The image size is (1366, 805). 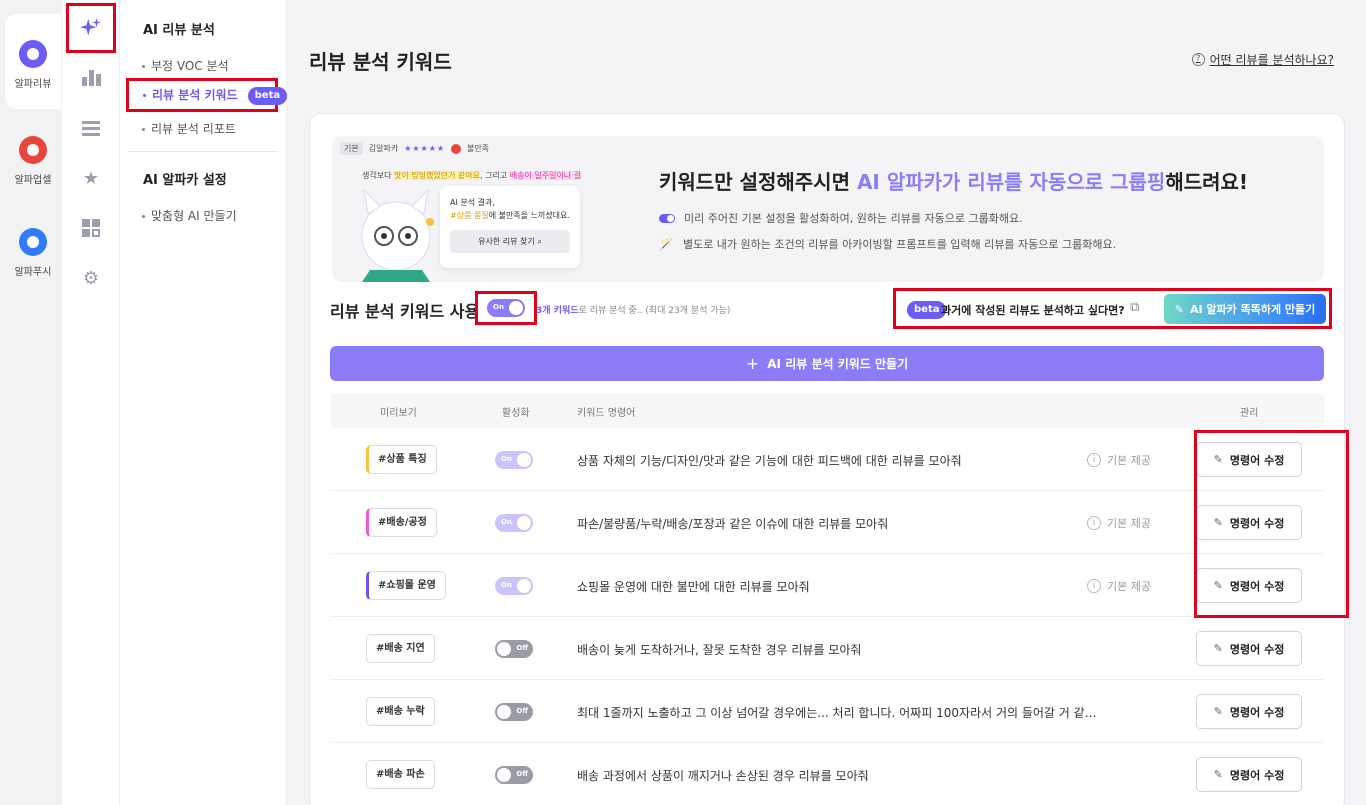 What do you see at coordinates (91, 278) in the screenshot?
I see `gear-icon: ⚙` at bounding box center [91, 278].